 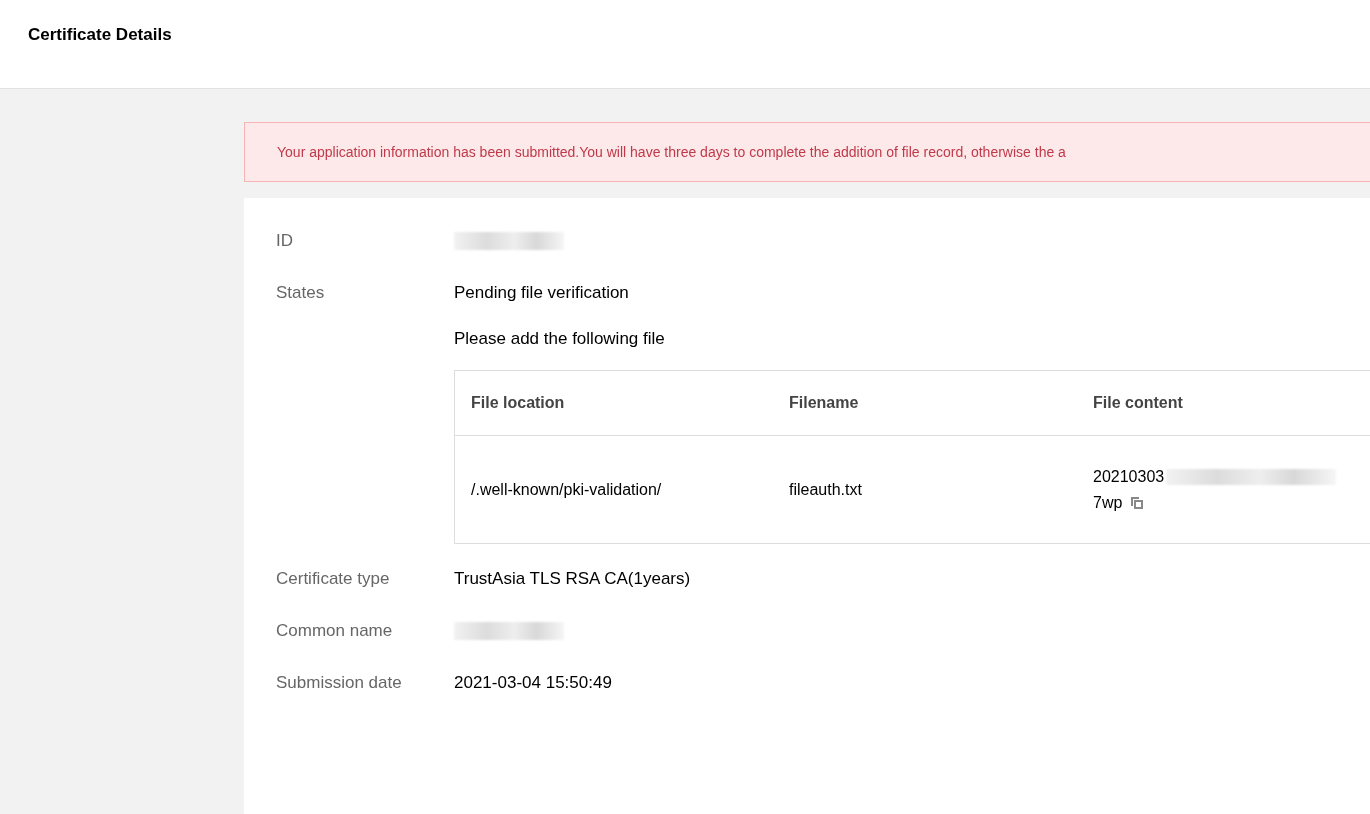 I want to click on field-label: Submission date, so click(x=339, y=683).